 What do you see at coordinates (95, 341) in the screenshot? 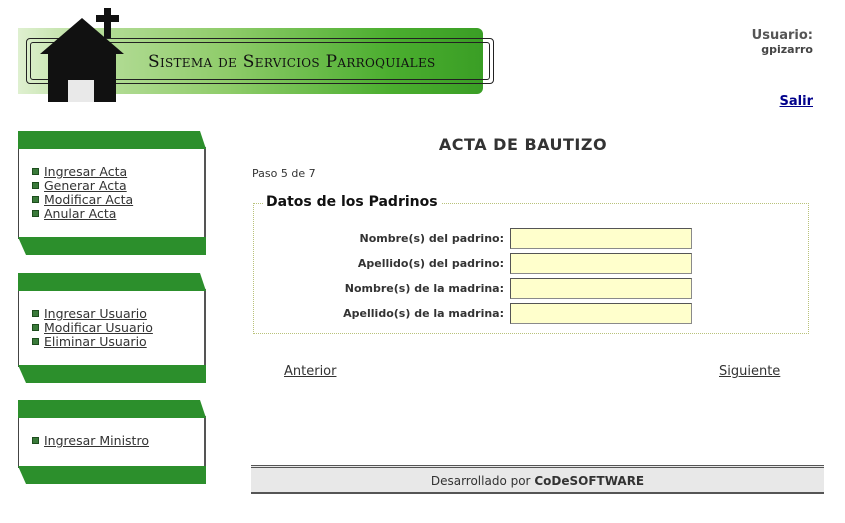
I see `menu-link: Eliminar Usuario` at bounding box center [95, 341].